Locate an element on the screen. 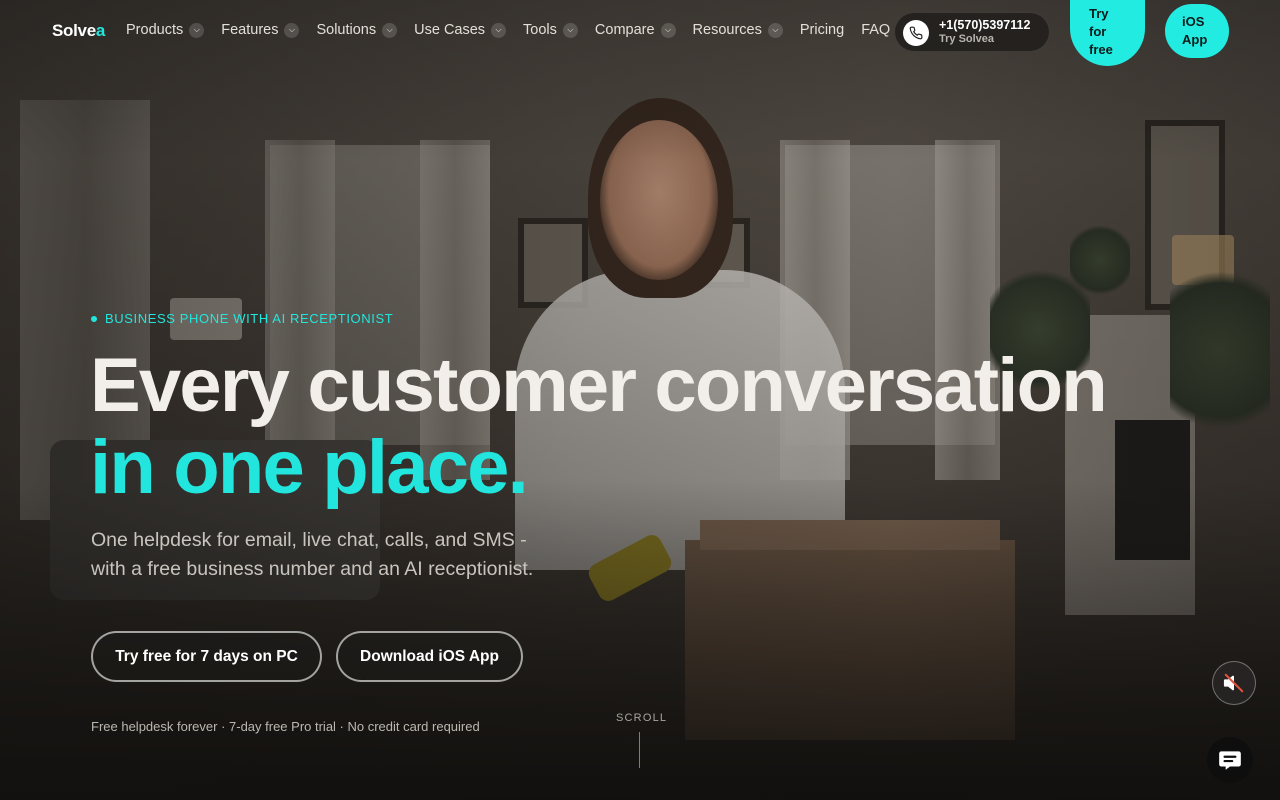 This screenshot has width=1280, height=800. nav-item-resources: Resources ⌵ is located at coordinates (738, 30).